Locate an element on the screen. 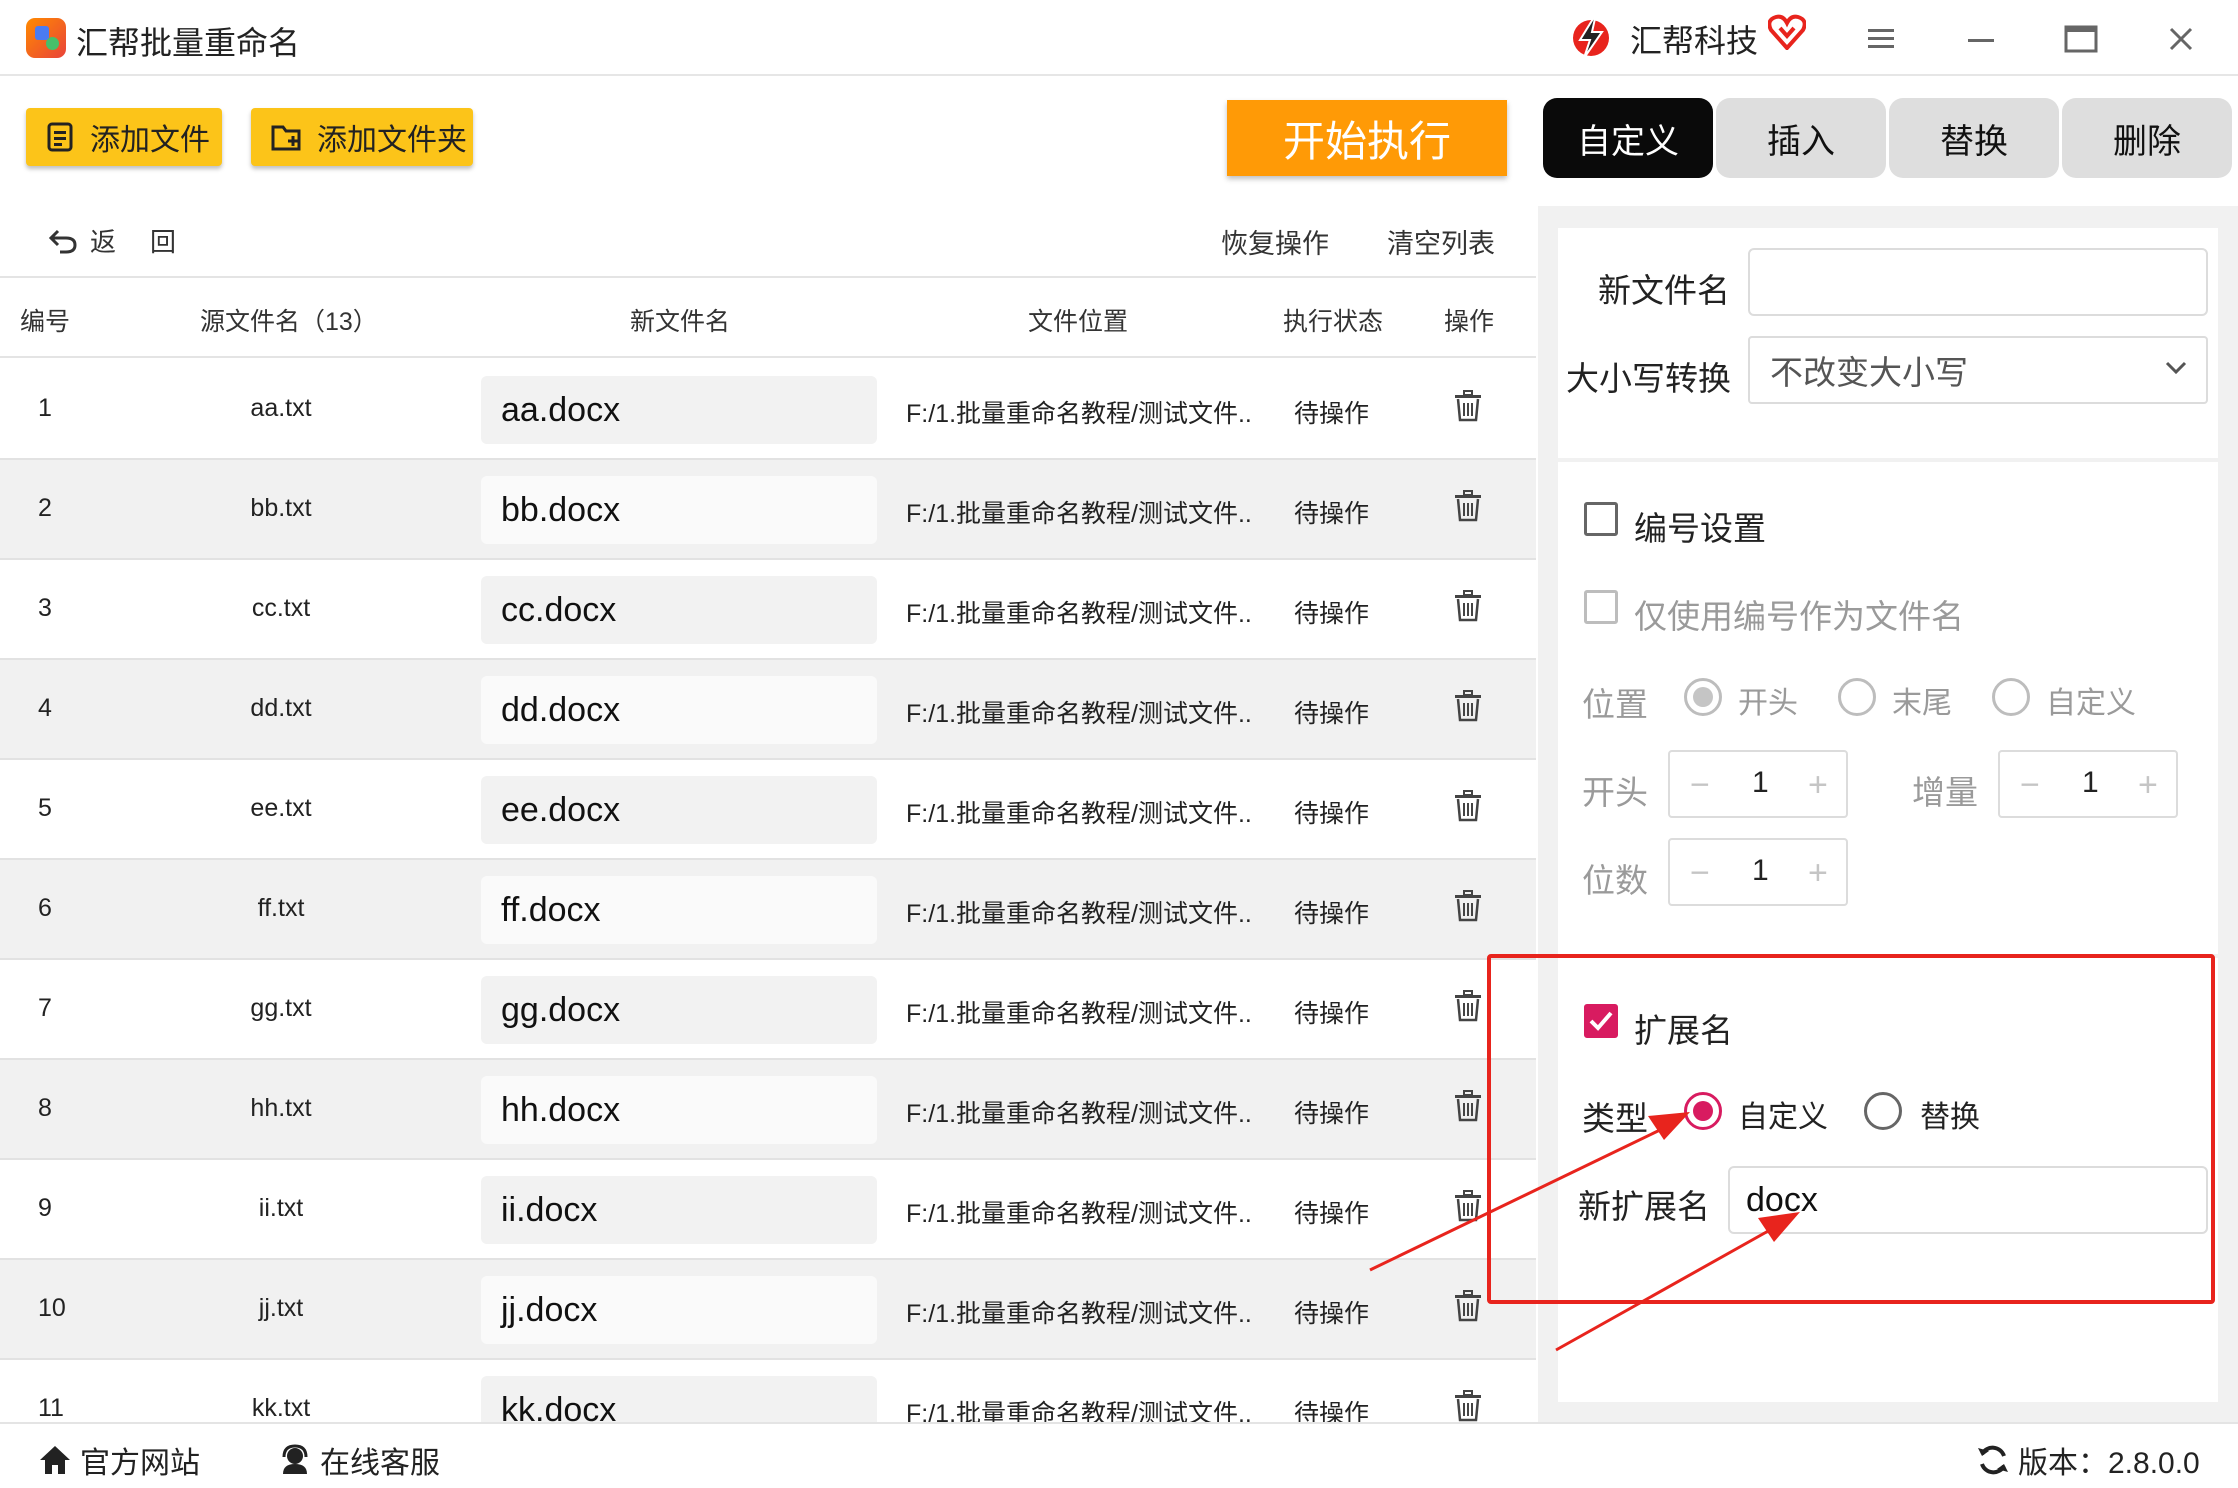 The width and height of the screenshot is (2238, 1488). new-filename-field: kk.docx is located at coordinates (679, 1399).